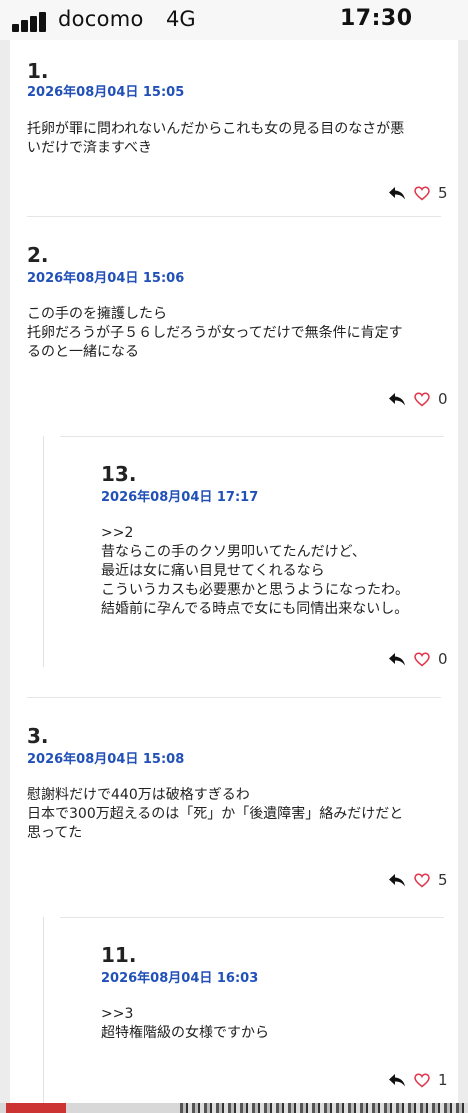 The width and height of the screenshot is (468, 1113). I want to click on banner-logo, so click(36, 1108).